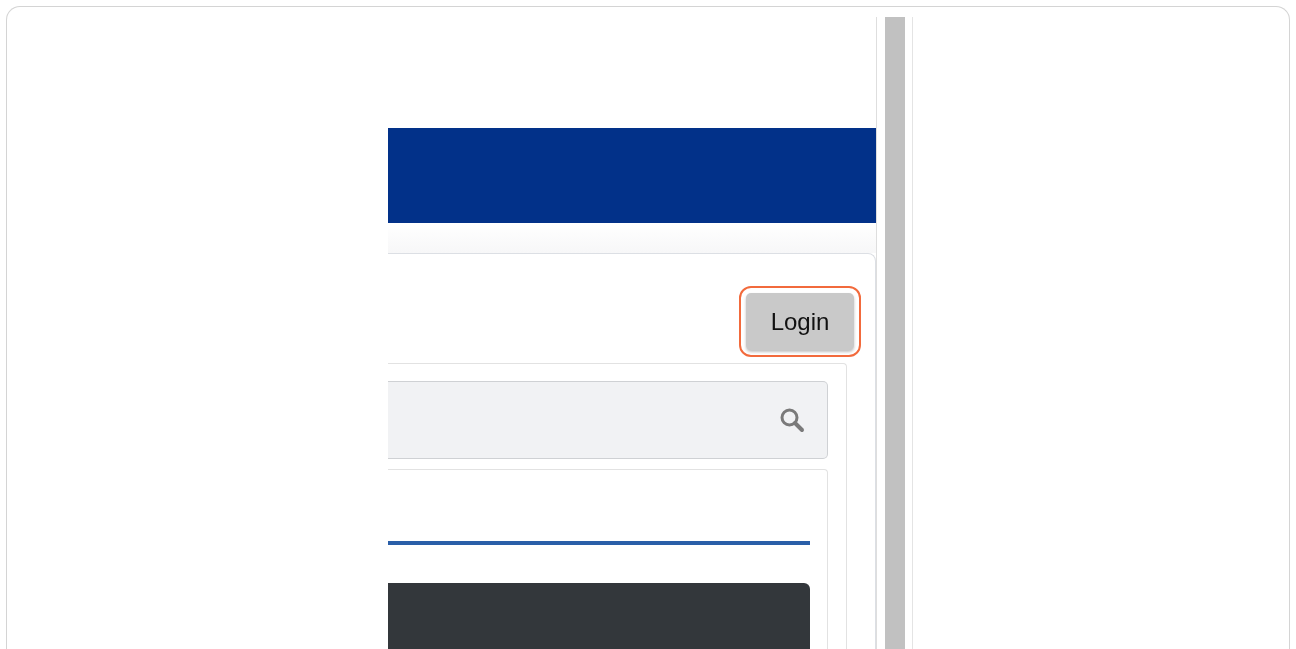 The width and height of the screenshot is (1296, 649). What do you see at coordinates (792, 420) in the screenshot?
I see `search-icon` at bounding box center [792, 420].